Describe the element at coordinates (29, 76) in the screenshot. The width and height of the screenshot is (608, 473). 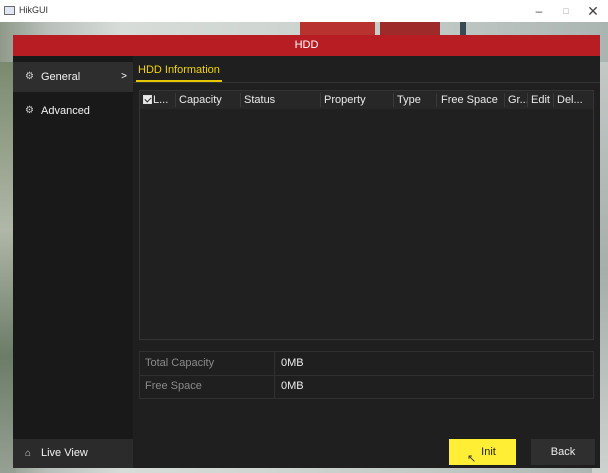
I see `gear-icon: ⚙` at that location.